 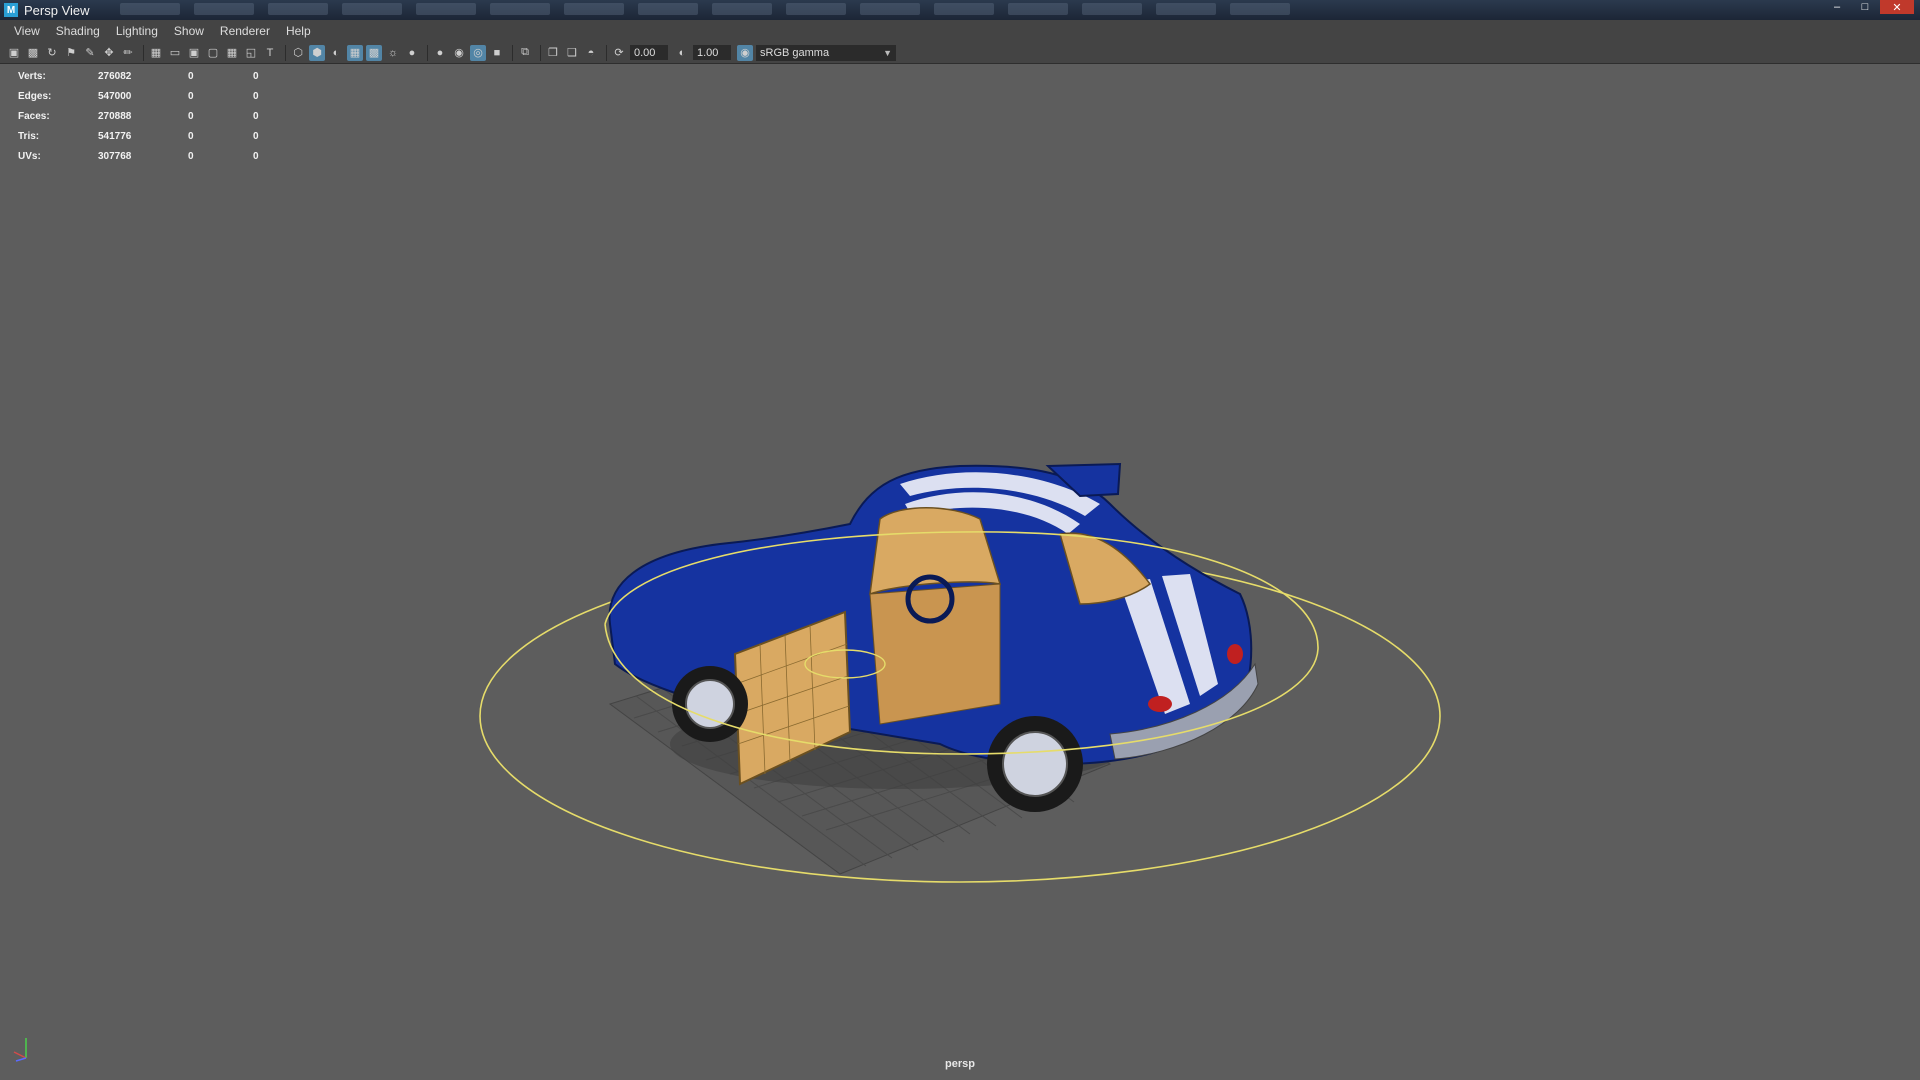 I want to click on hud-row-faces: Faces: 270888 0 0, so click(x=155, y=116).